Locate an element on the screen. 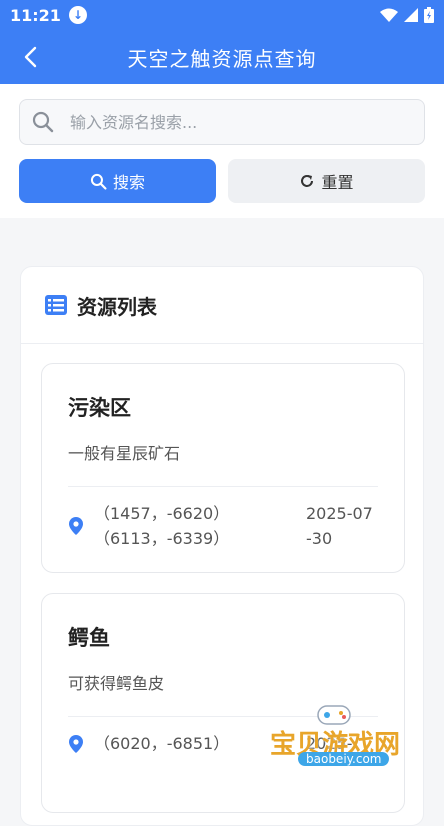  chevron-left-icon is located at coordinates (30, 57).